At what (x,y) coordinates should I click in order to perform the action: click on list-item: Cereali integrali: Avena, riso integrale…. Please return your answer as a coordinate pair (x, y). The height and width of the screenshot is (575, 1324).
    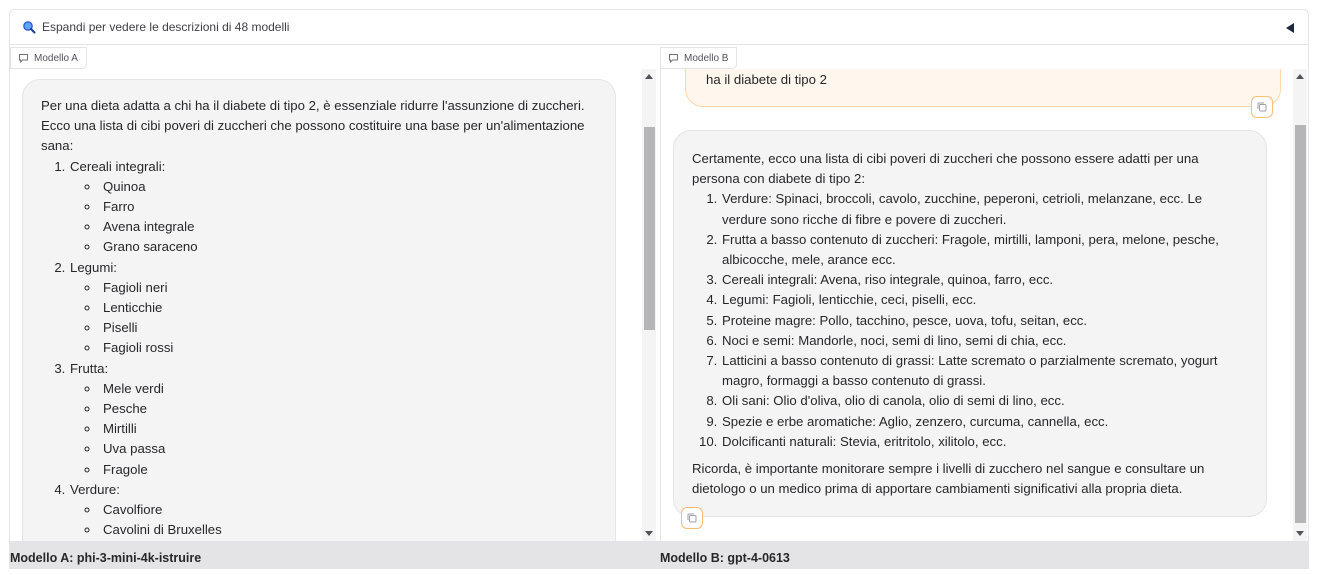
    Looking at the image, I should click on (984, 280).